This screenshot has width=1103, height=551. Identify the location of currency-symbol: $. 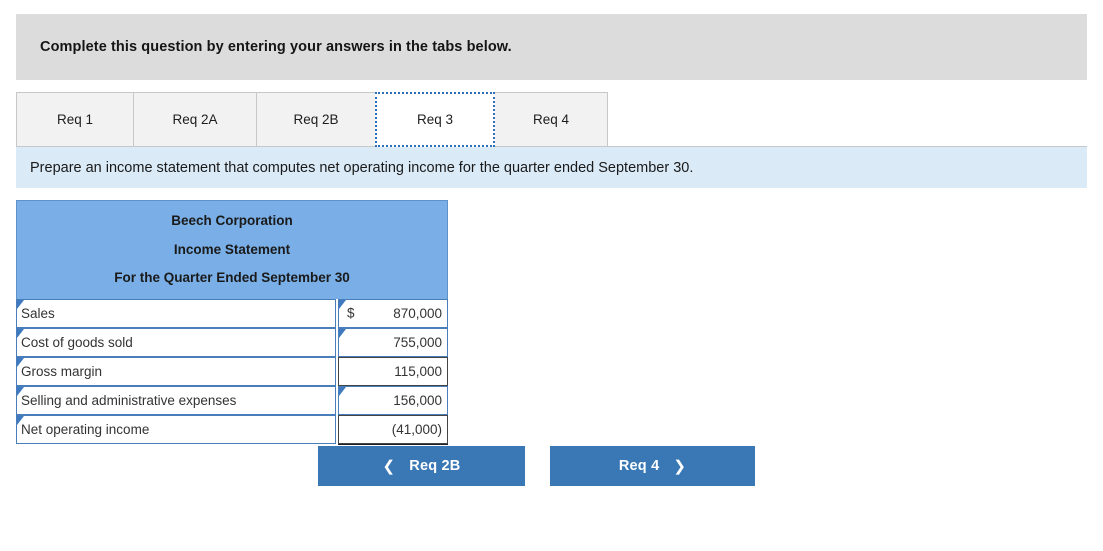
(351, 313).